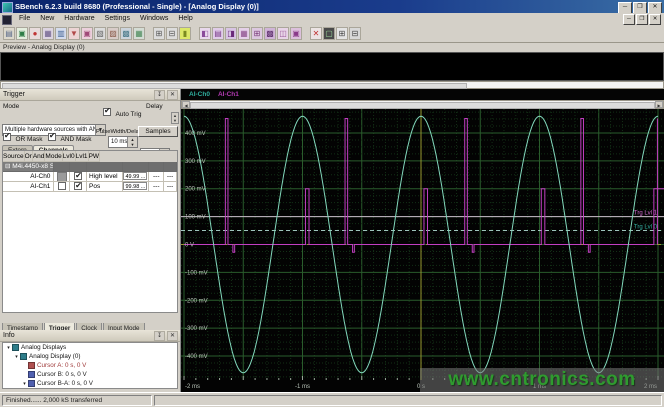 Image resolution: width=664 pixels, height=407 pixels. I want to click on menu-item: Hardware, so click(79, 19).